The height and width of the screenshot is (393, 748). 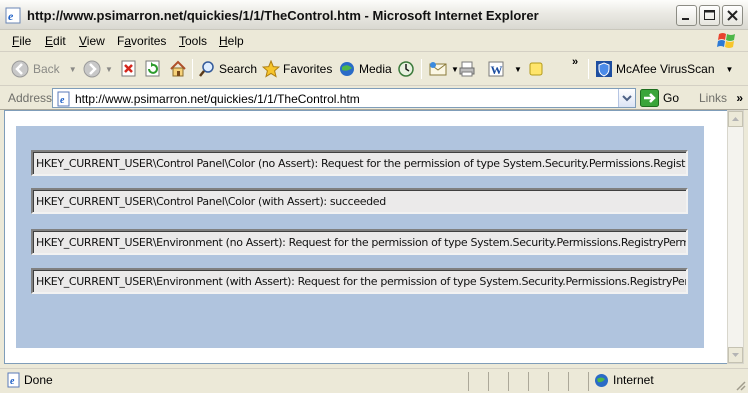 What do you see at coordinates (193, 41) in the screenshot?
I see `menu-tools: Tools` at bounding box center [193, 41].